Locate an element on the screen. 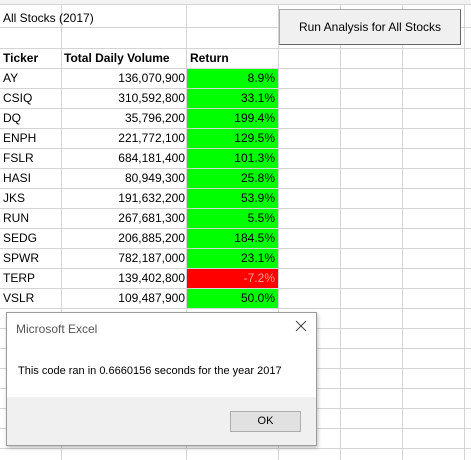 This screenshot has width=471, height=460. volume-cell: 206,885,200 is located at coordinates (124, 238).